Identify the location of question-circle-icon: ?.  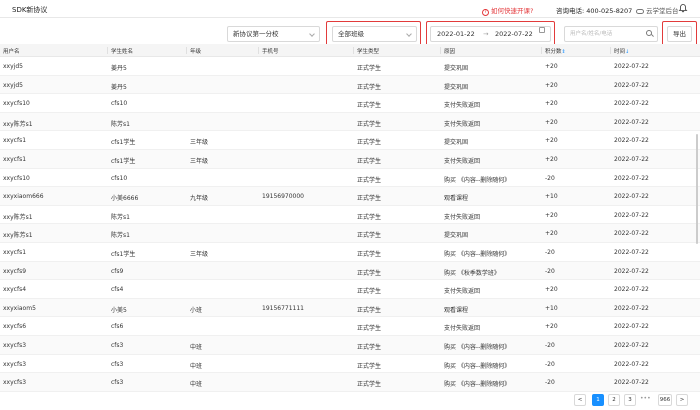
(485, 12).